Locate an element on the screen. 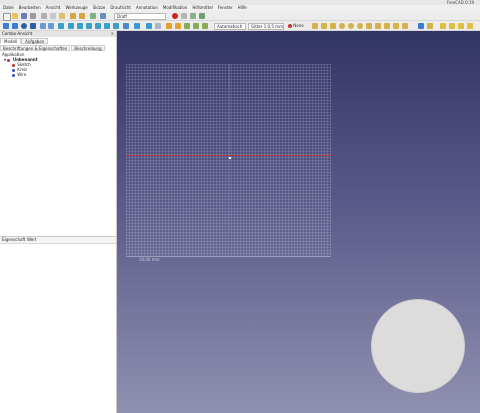 This screenshot has height=413, width=480. grid-size-selector: Gitter 1 0,5 mm is located at coordinates (266, 26).